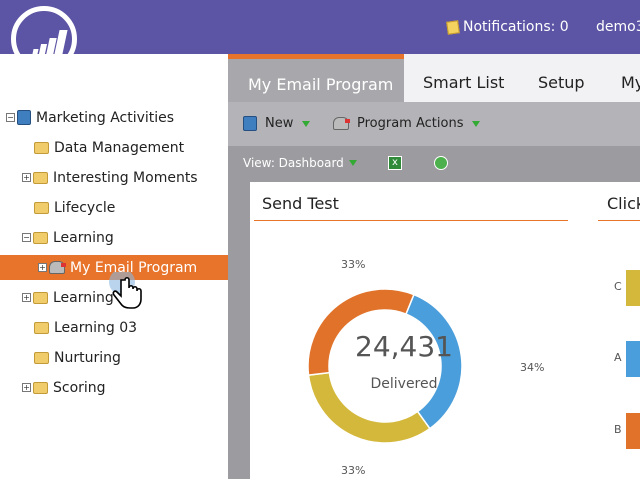  Describe the element at coordinates (561, 78) in the screenshot. I see `tab-setup: Setup` at that location.